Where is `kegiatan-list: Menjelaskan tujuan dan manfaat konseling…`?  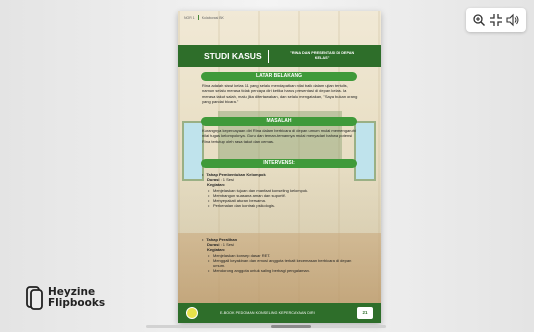 kegiatan-list: Menjelaskan tujuan dan manfaat konseling… is located at coordinates (281, 198).